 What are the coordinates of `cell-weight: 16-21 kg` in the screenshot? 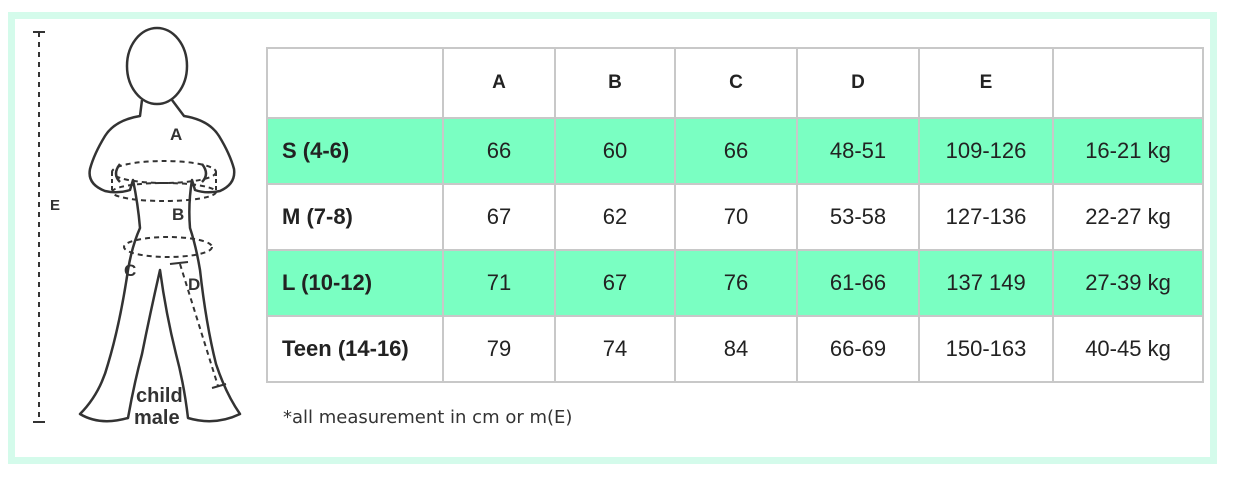 It's located at (1128, 151).